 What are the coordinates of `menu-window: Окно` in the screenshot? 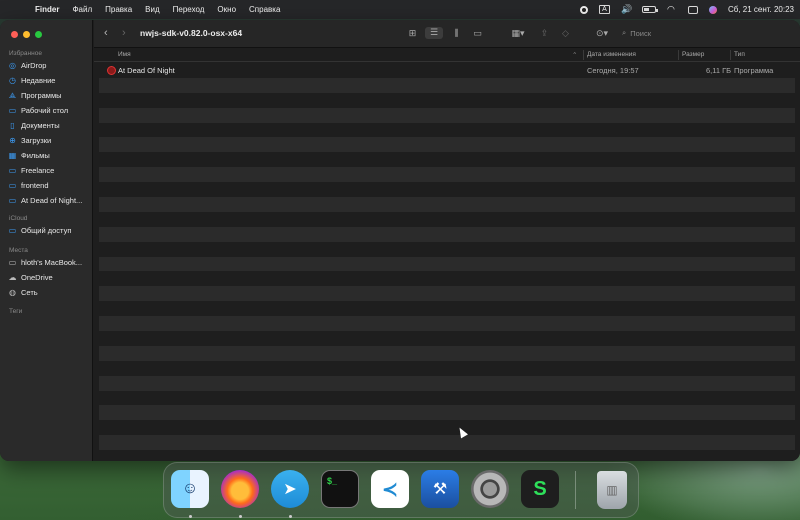 It's located at (226, 9).